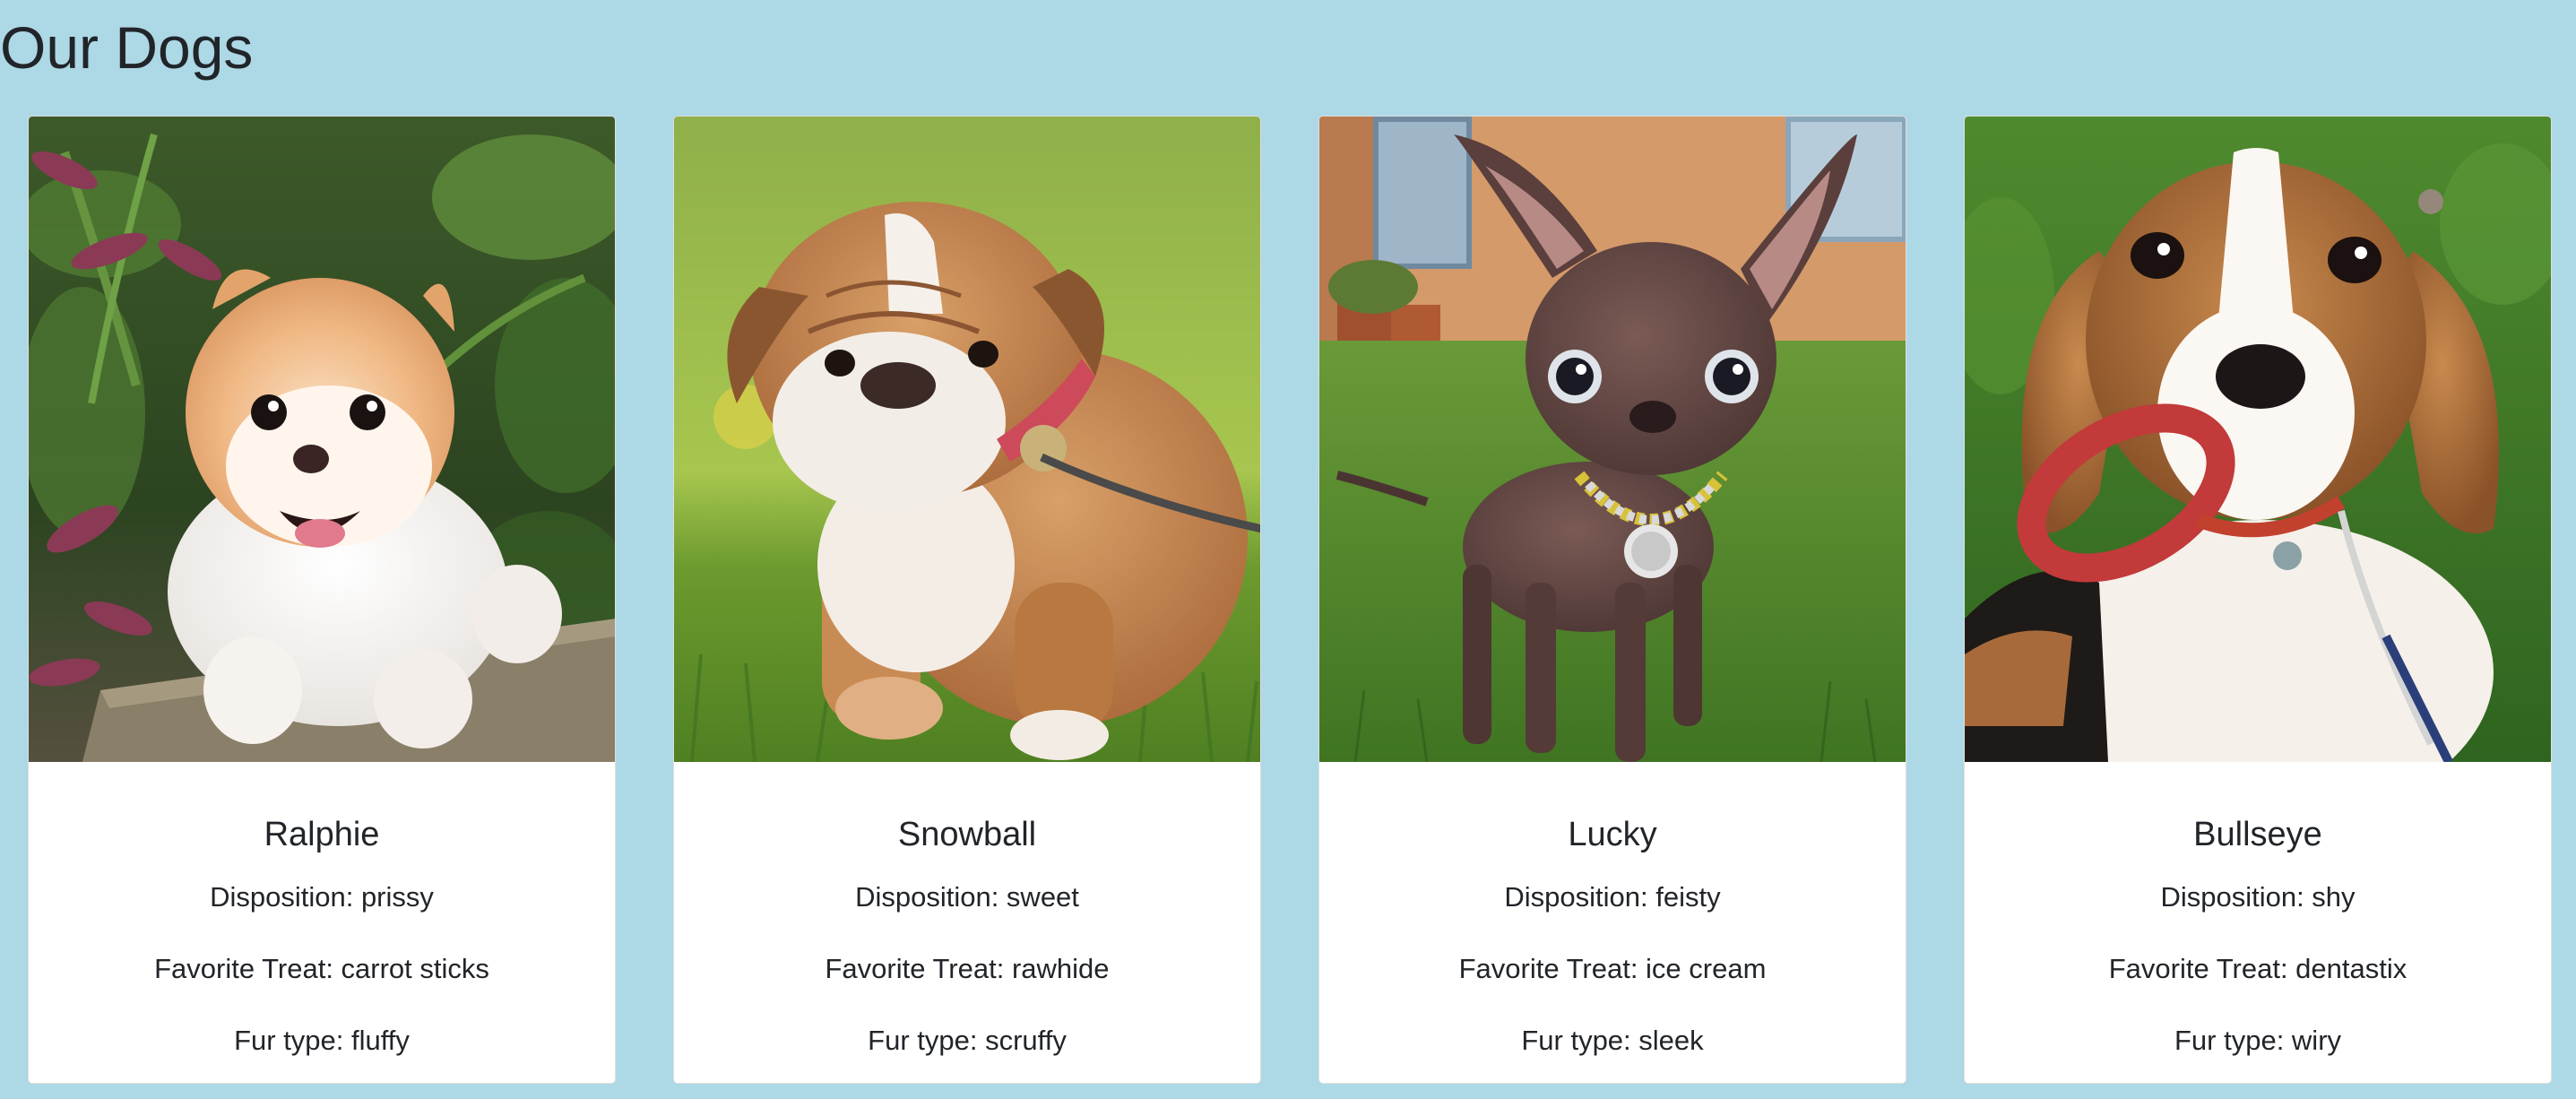 Image resolution: width=2576 pixels, height=1099 pixels. What do you see at coordinates (322, 834) in the screenshot?
I see `dog-name: Ralphie` at bounding box center [322, 834].